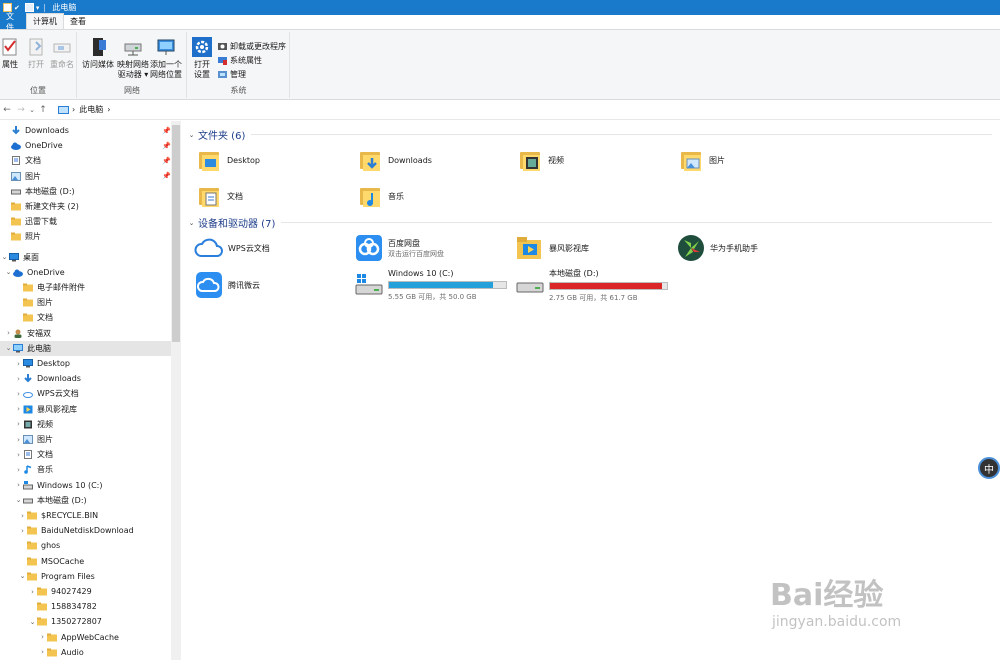 The height and width of the screenshot is (660, 1000). Describe the element at coordinates (989, 468) in the screenshot. I see `ime-indicator: 中` at that location.